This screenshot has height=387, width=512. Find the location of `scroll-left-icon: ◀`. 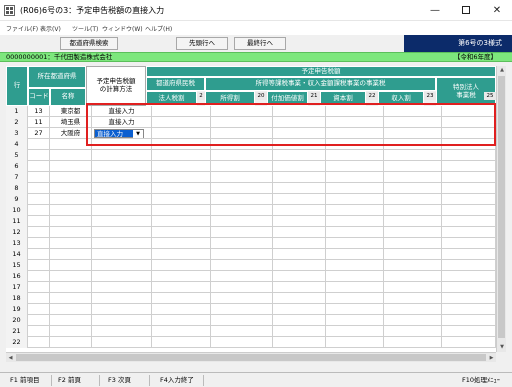

scroll-left-icon: ◀ is located at coordinates (10, 358).